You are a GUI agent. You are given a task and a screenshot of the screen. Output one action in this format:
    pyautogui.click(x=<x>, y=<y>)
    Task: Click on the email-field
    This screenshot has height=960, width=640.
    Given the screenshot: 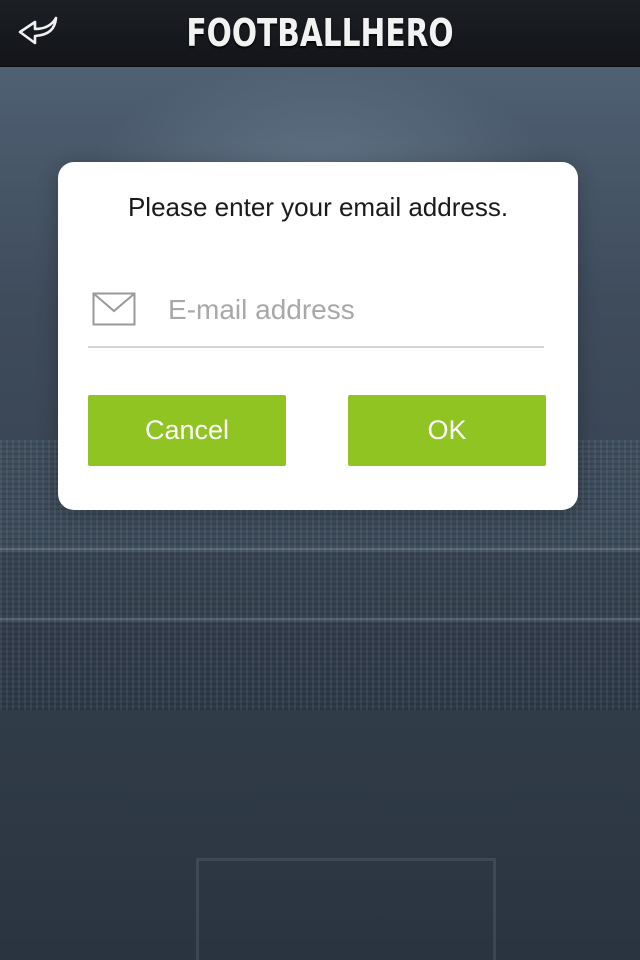 What is the action you would take?
    pyautogui.click(x=316, y=314)
    